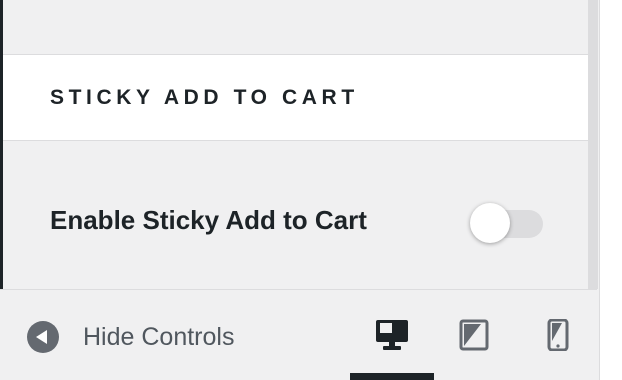  What do you see at coordinates (208, 220) in the screenshot?
I see `control-label: Enable Sticky Add to Cart` at bounding box center [208, 220].